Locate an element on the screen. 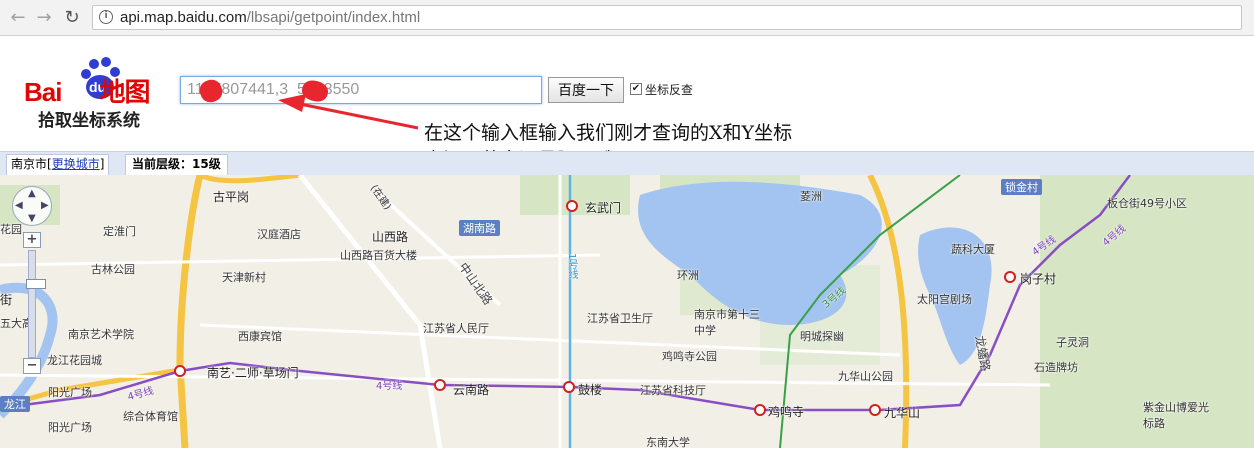 The width and height of the screenshot is (1254, 450). map-label: 子灵洞 is located at coordinates (1072, 342).